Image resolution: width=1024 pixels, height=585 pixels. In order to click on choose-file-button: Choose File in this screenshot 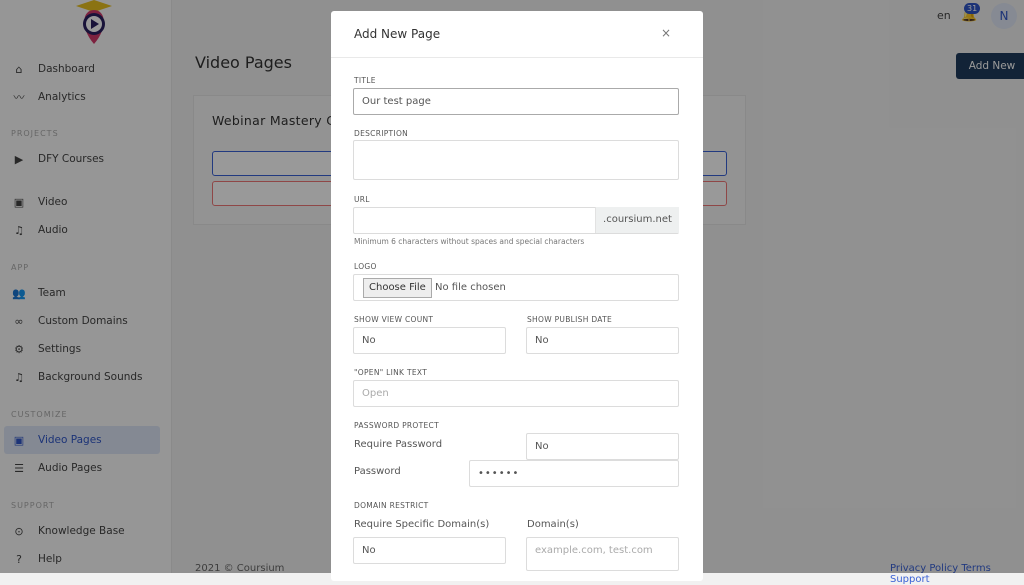, I will do `click(397, 288)`.